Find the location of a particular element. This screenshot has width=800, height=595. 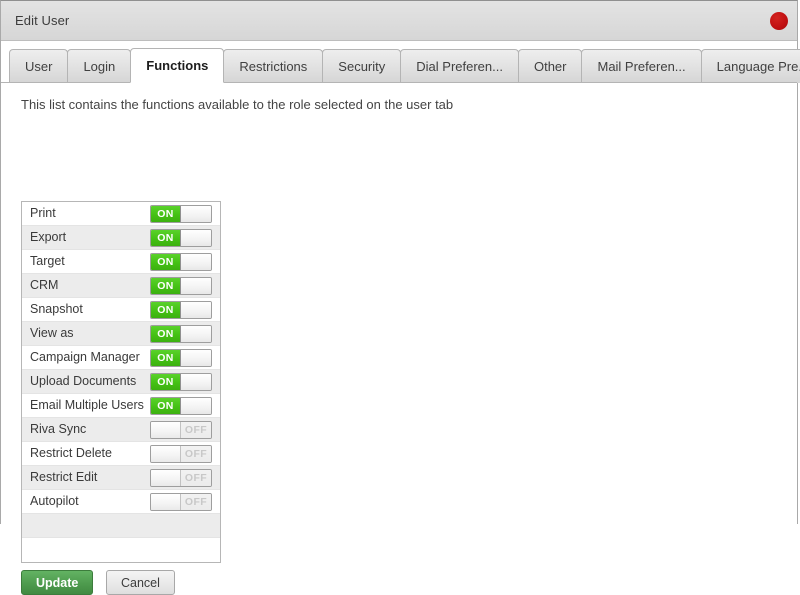

function-label: Campaign Manager is located at coordinates (85, 357).